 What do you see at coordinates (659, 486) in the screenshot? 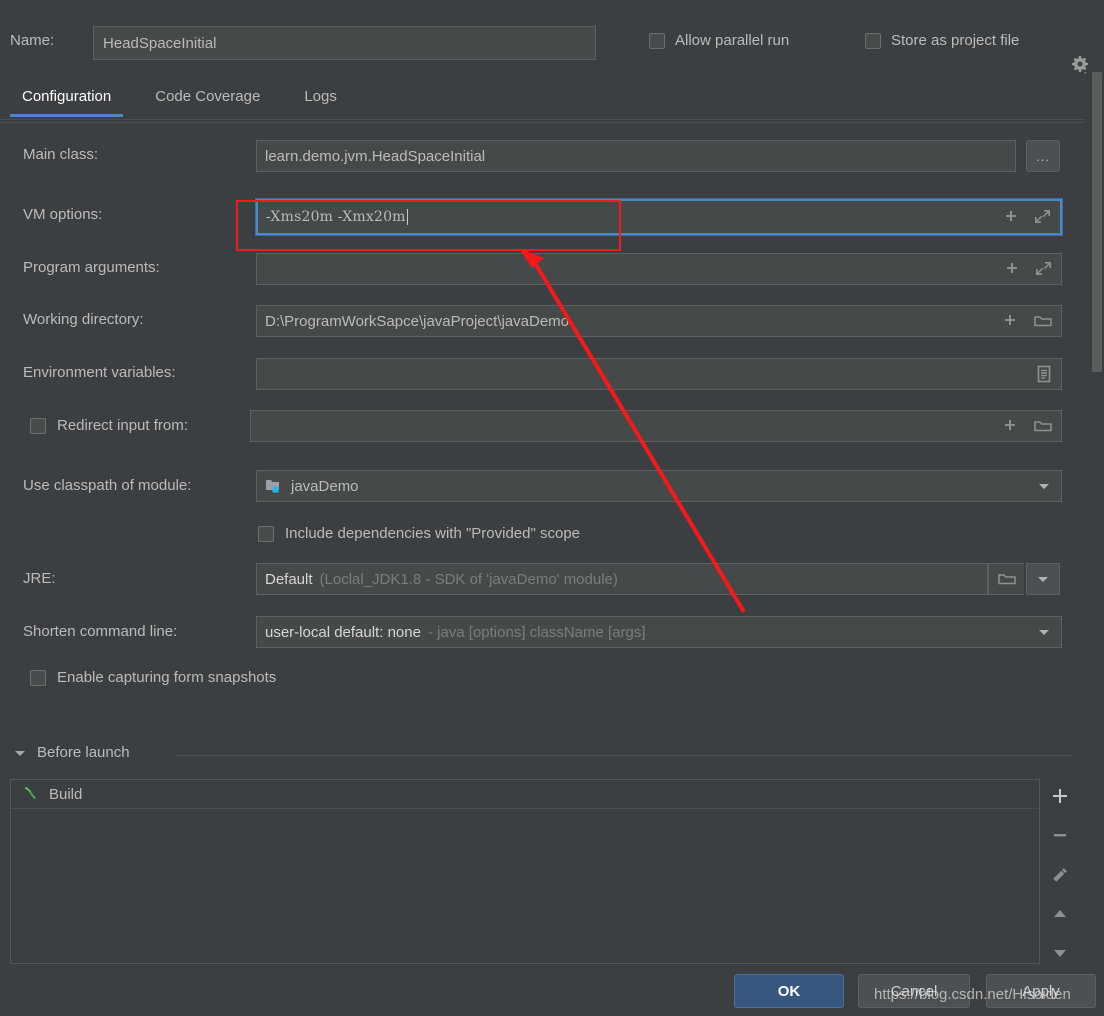
I see `classpath-module-combo: javaDemo` at bounding box center [659, 486].